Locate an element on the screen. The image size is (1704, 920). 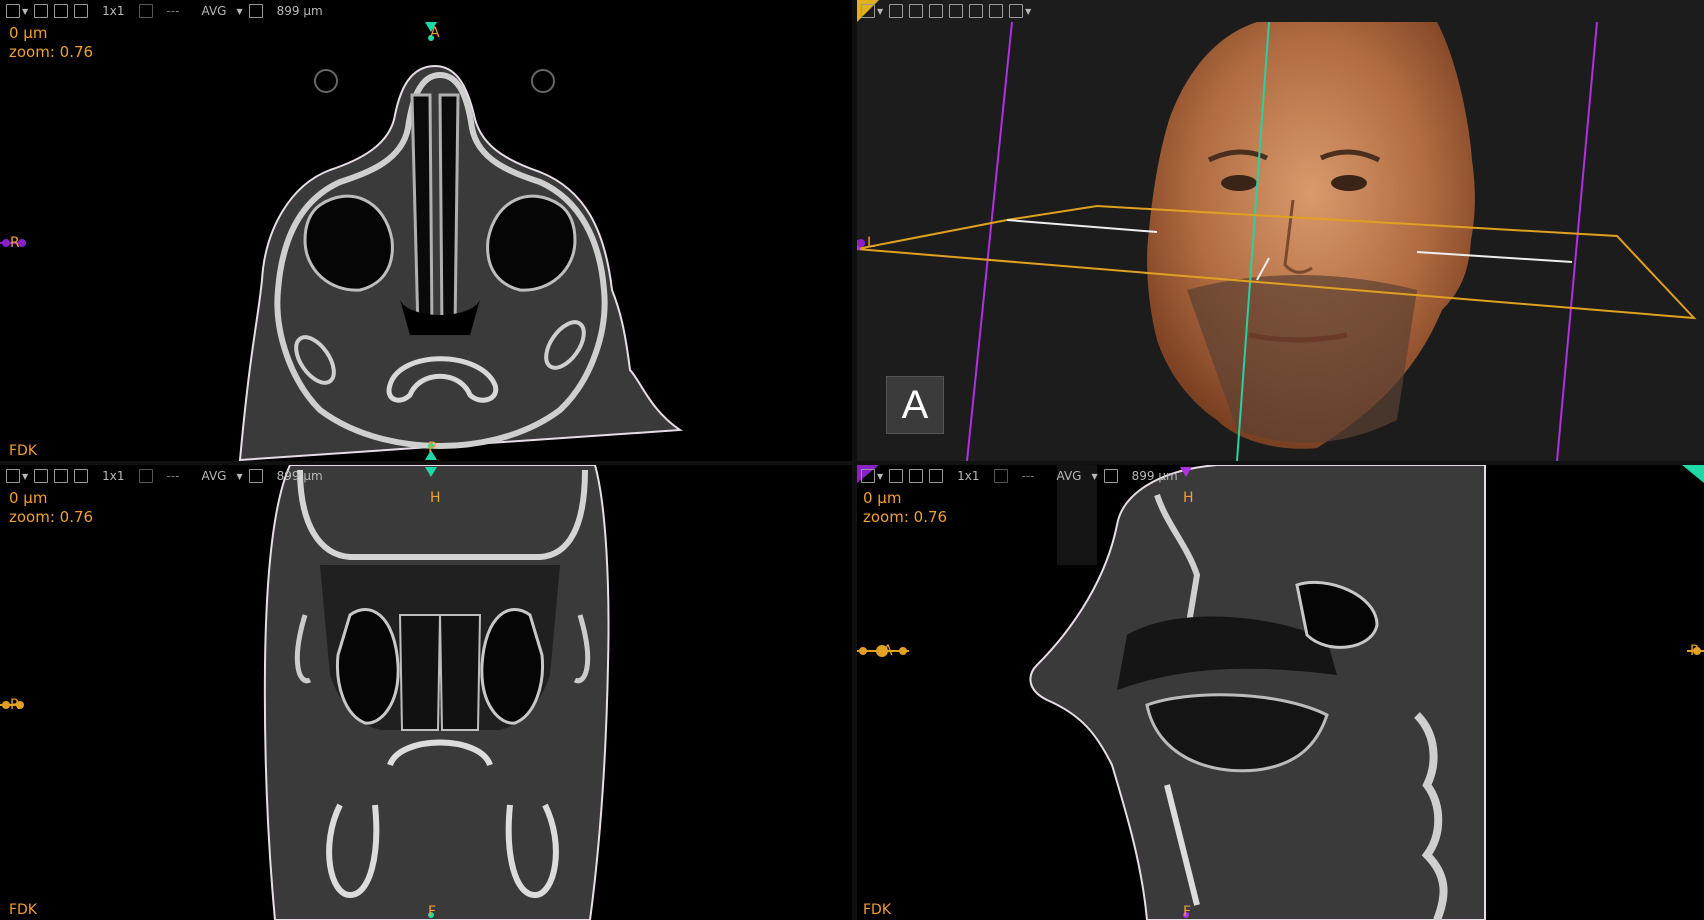
orient-left: L is located at coordinates (871, 243).